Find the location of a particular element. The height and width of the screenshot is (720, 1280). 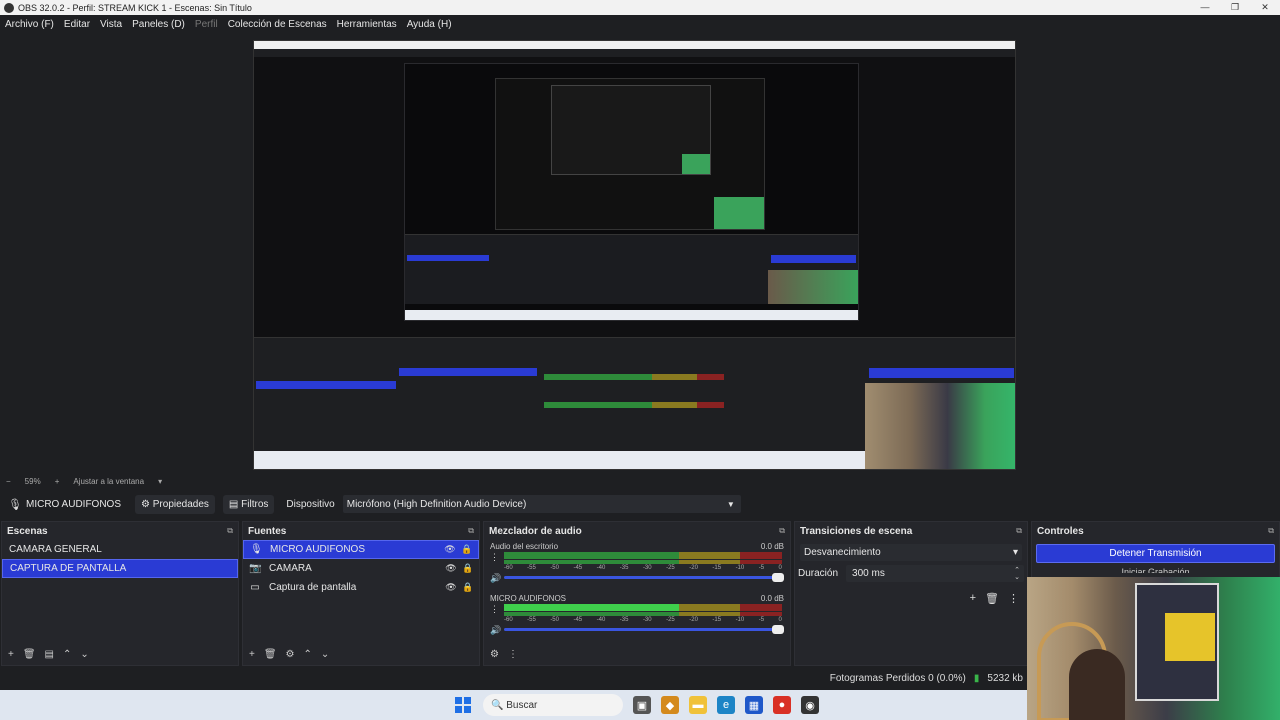

tick: -35 is located at coordinates (624, 620).